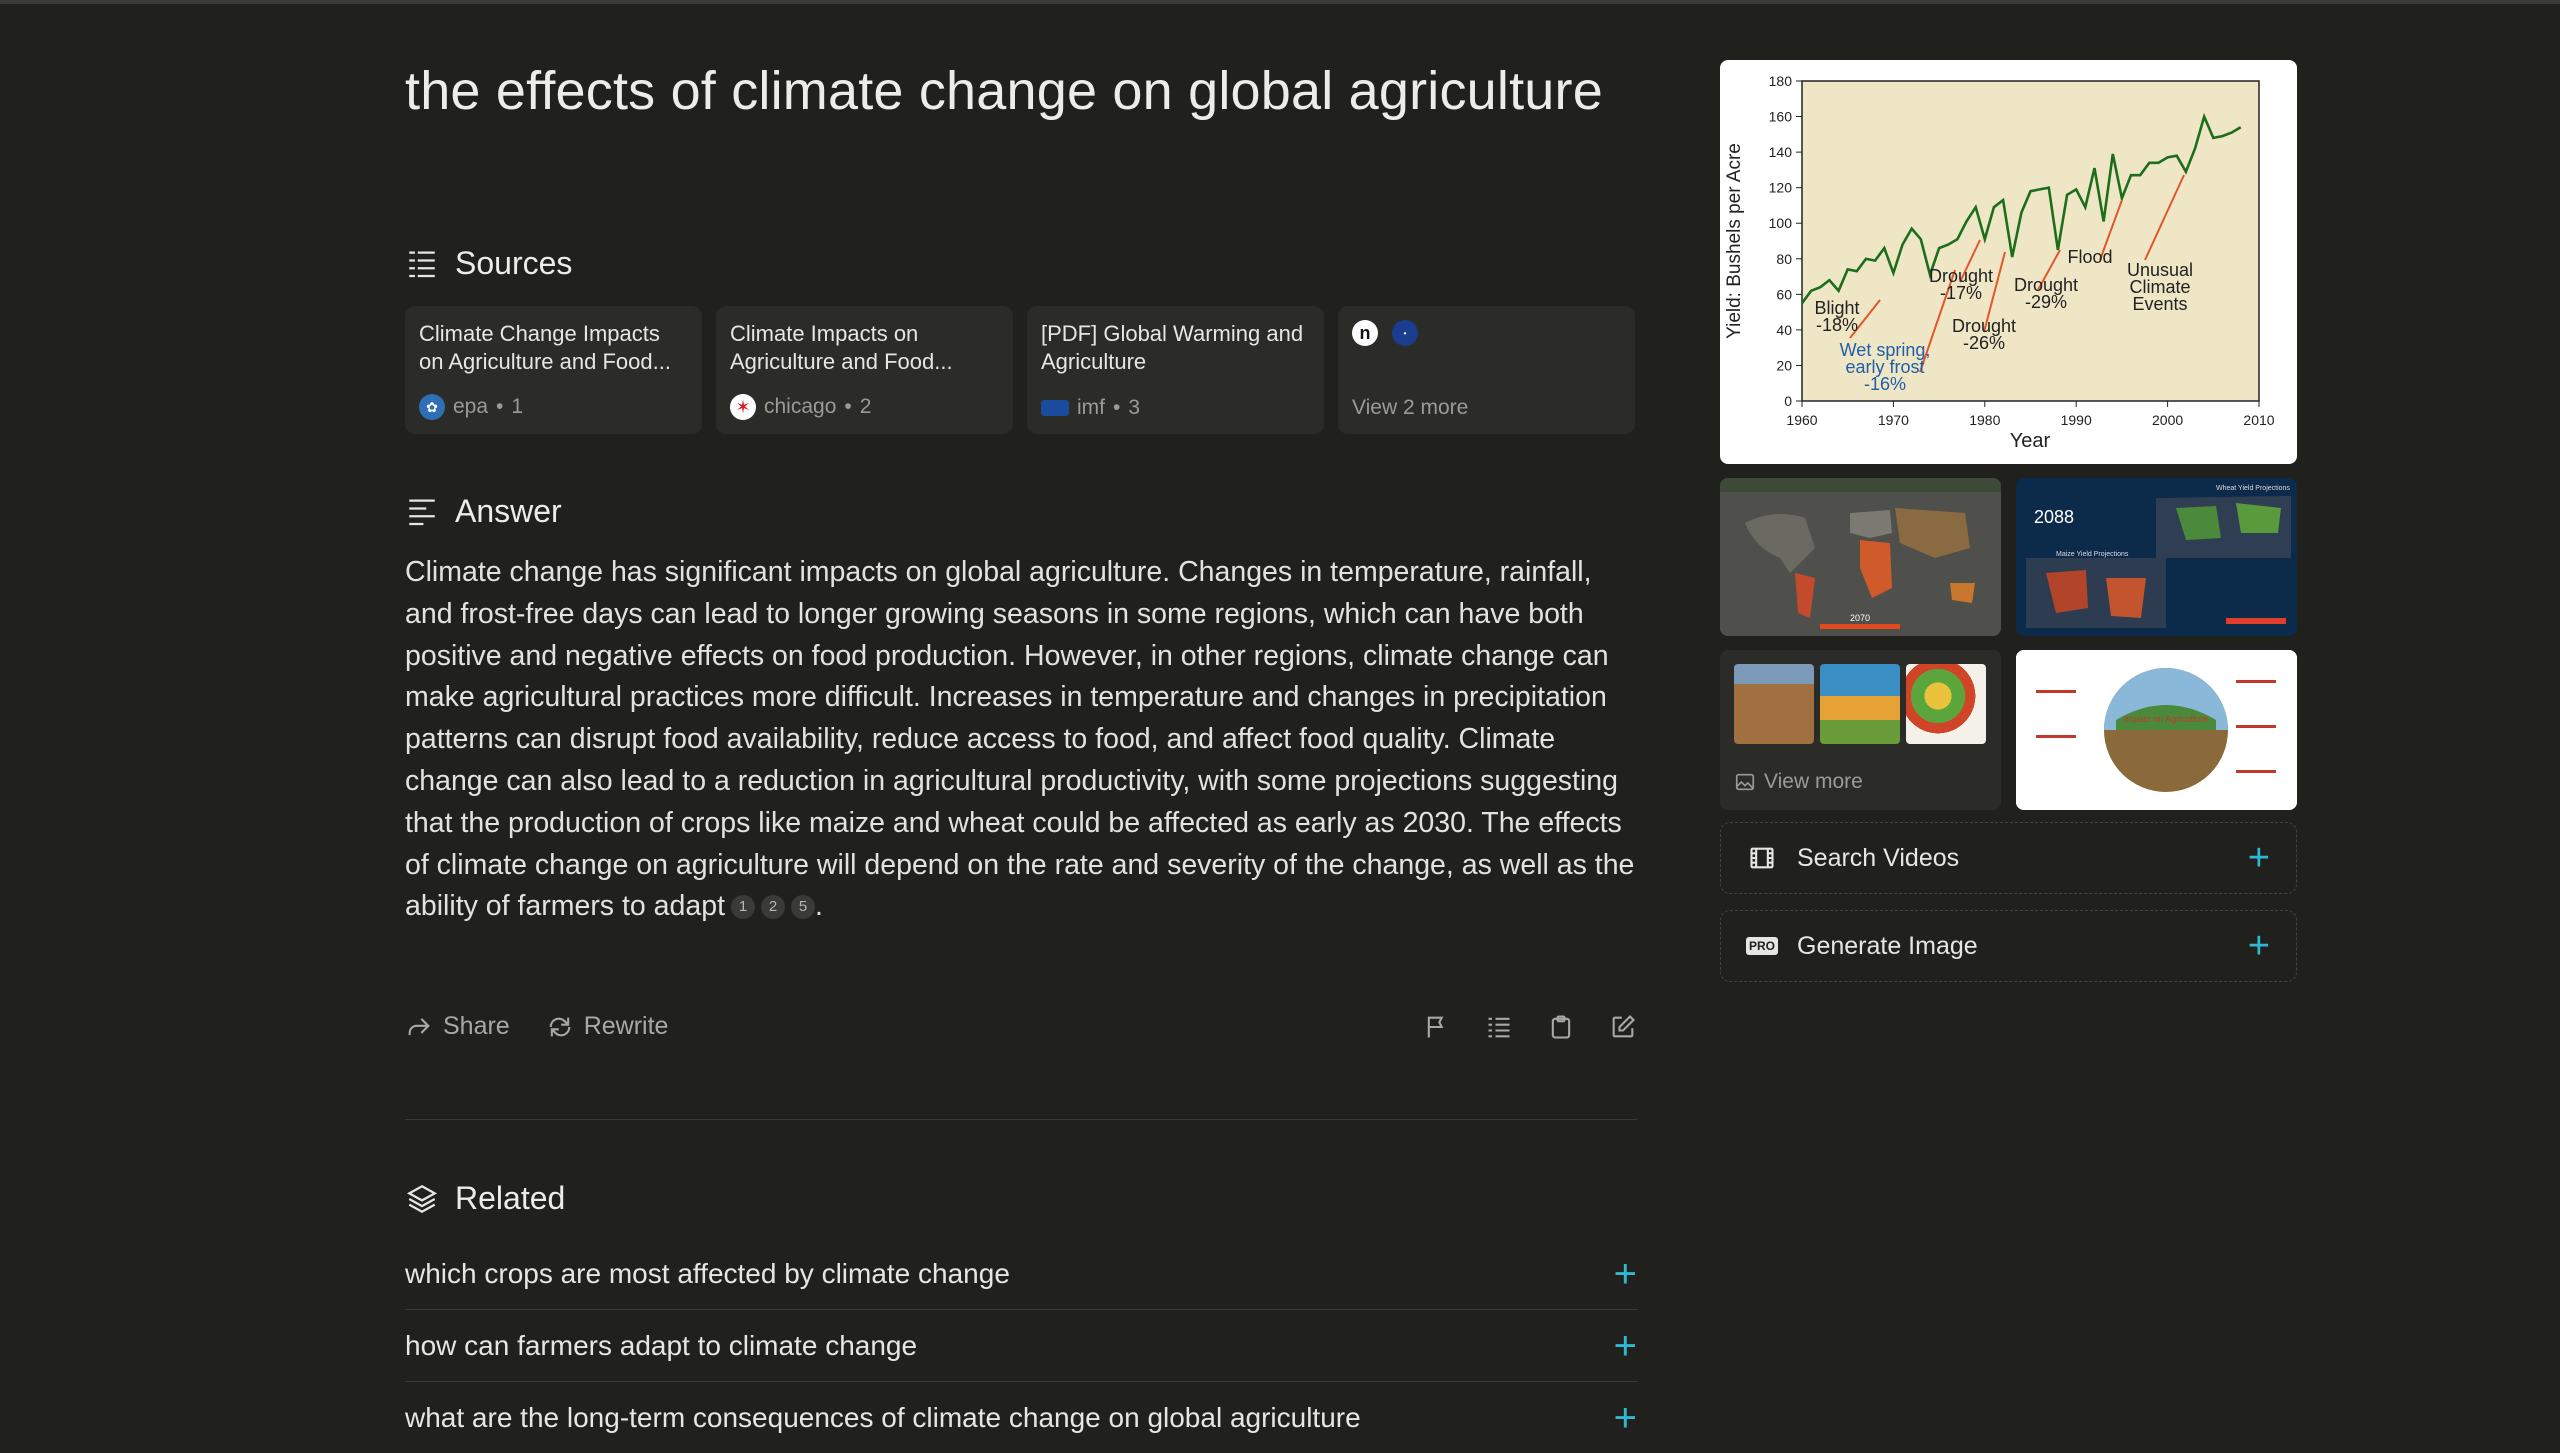 The height and width of the screenshot is (1453, 2560). What do you see at coordinates (1781, 188) in the screenshot?
I see `chart-y-tick-label: 120` at bounding box center [1781, 188].